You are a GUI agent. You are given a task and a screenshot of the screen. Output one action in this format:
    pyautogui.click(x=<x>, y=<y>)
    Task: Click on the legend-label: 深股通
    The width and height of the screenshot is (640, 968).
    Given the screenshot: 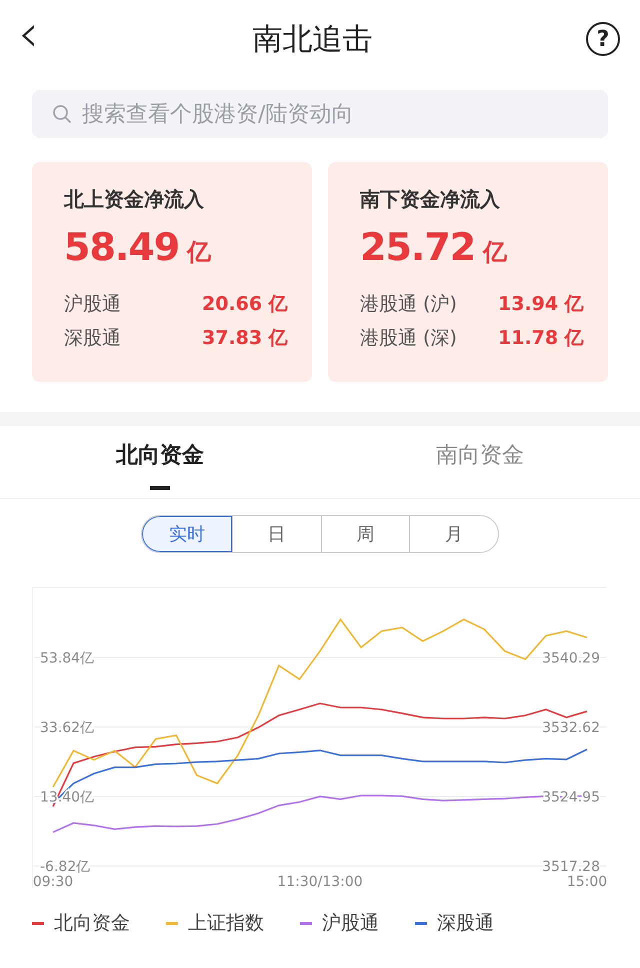 What is the action you would take?
    pyautogui.click(x=465, y=923)
    